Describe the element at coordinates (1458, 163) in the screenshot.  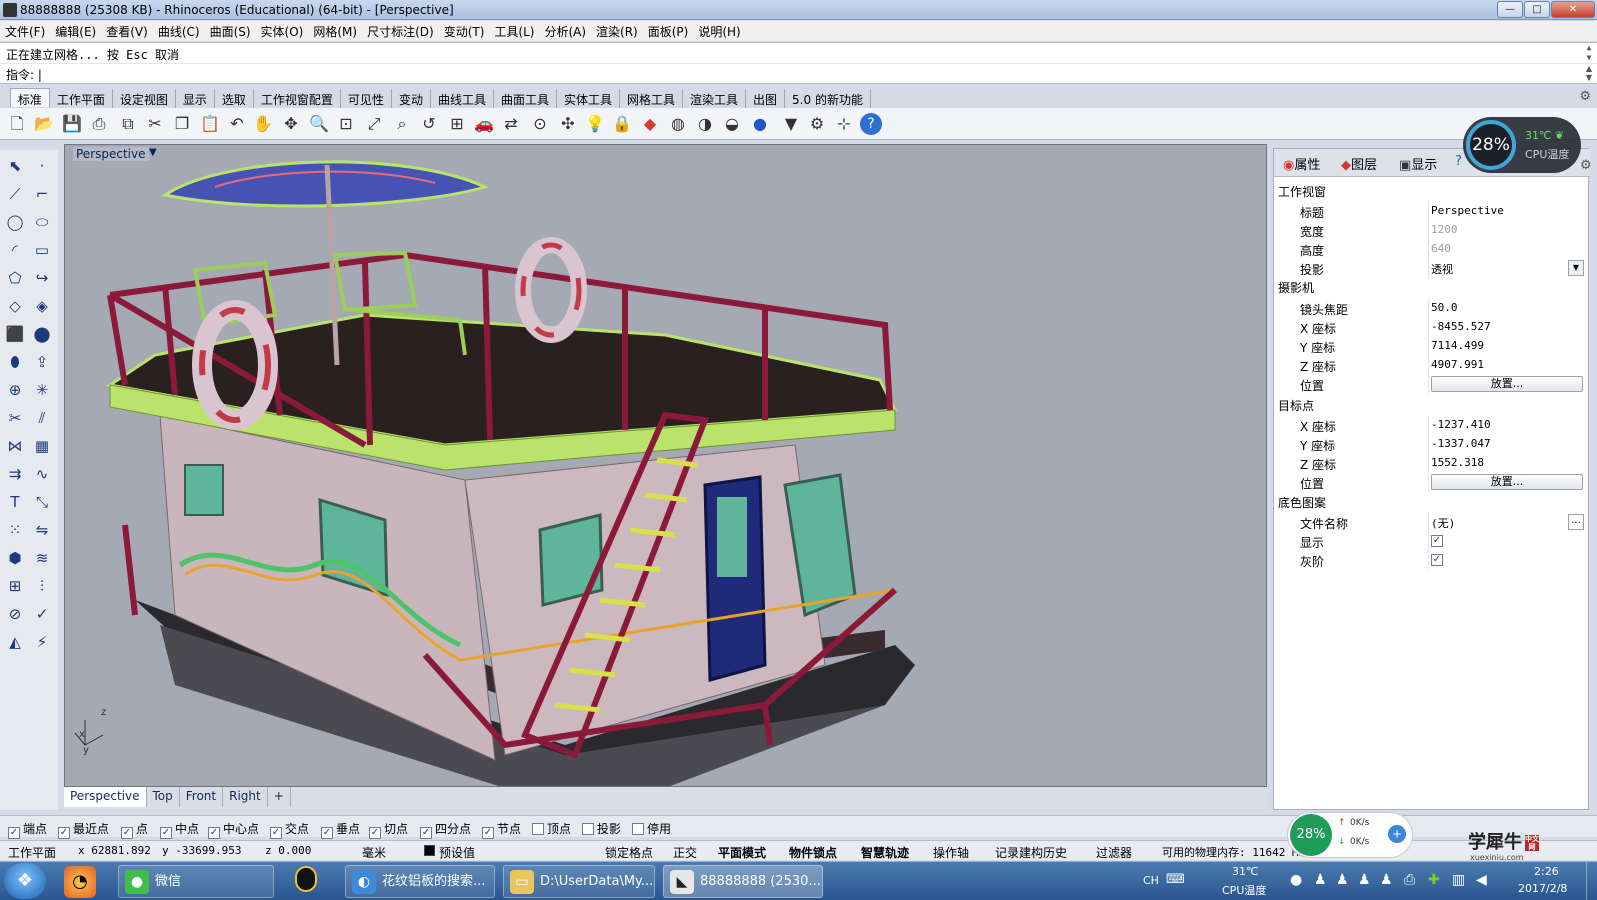
I see `tab-help: ?` at that location.